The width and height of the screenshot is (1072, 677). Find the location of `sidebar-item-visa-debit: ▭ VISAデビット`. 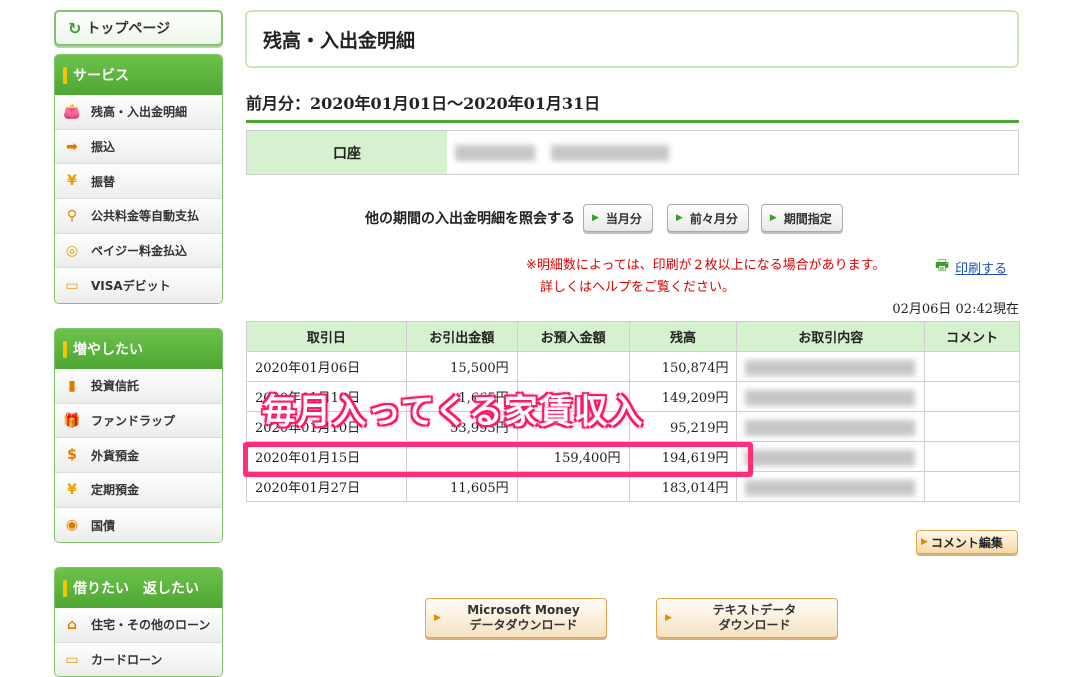

sidebar-item-visa-debit: ▭ VISAデビット is located at coordinates (138, 286).